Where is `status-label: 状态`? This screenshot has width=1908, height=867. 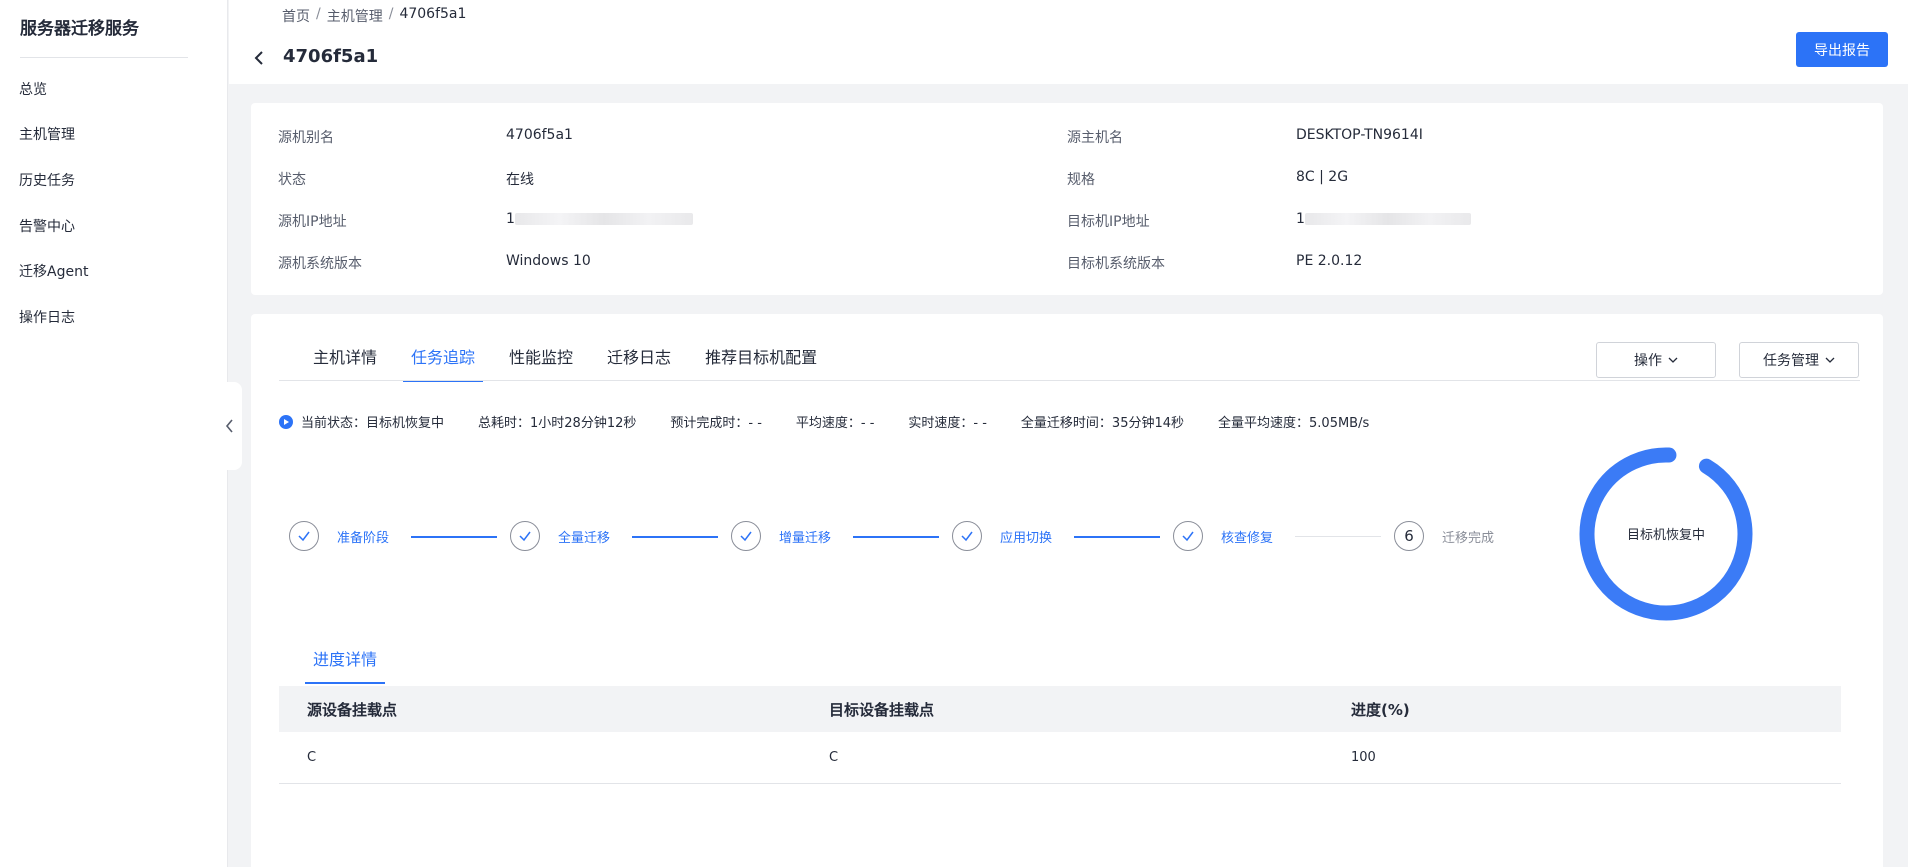
status-label: 状态 is located at coordinates (292, 180).